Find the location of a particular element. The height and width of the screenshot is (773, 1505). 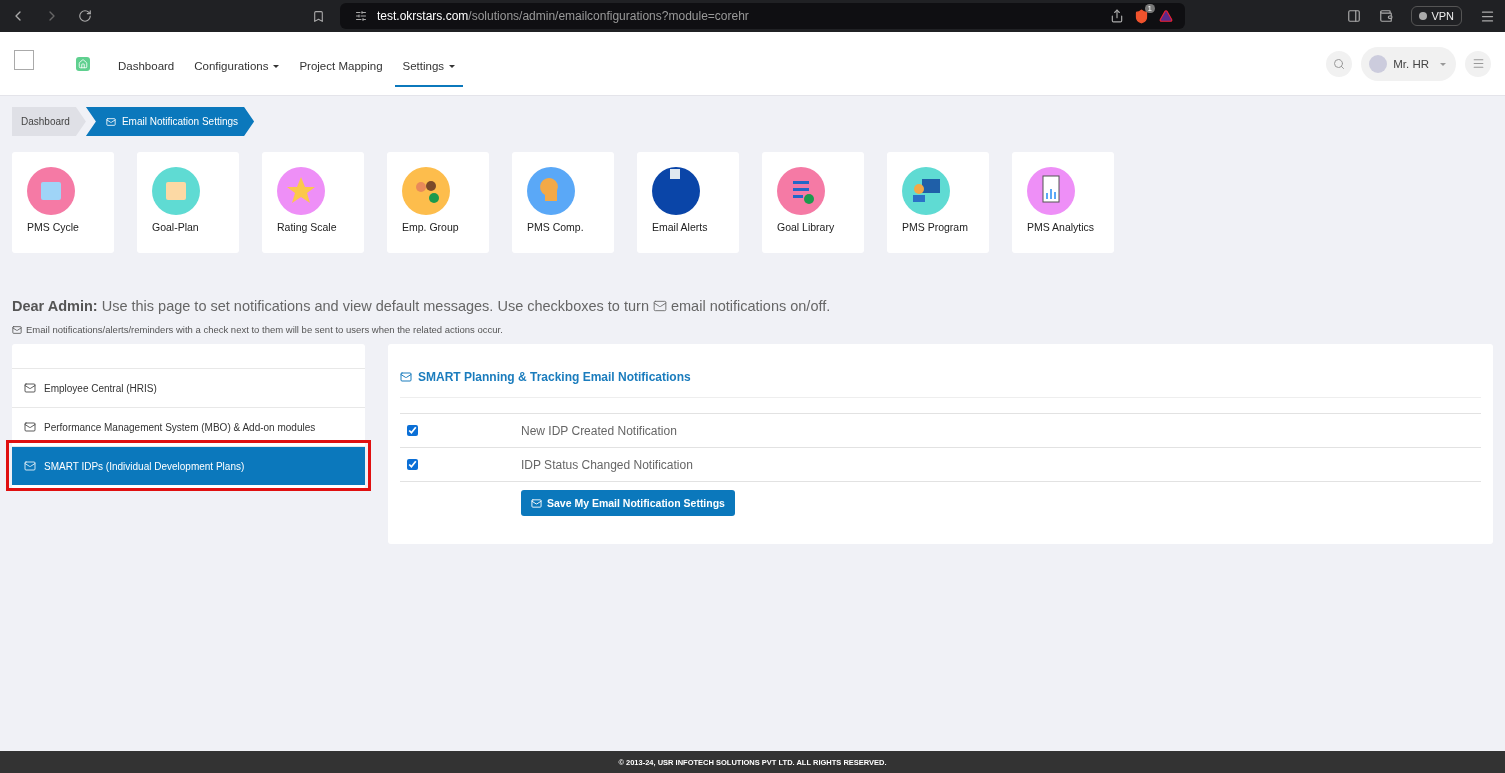

nav-item: Settings is located at coordinates (429, 66).